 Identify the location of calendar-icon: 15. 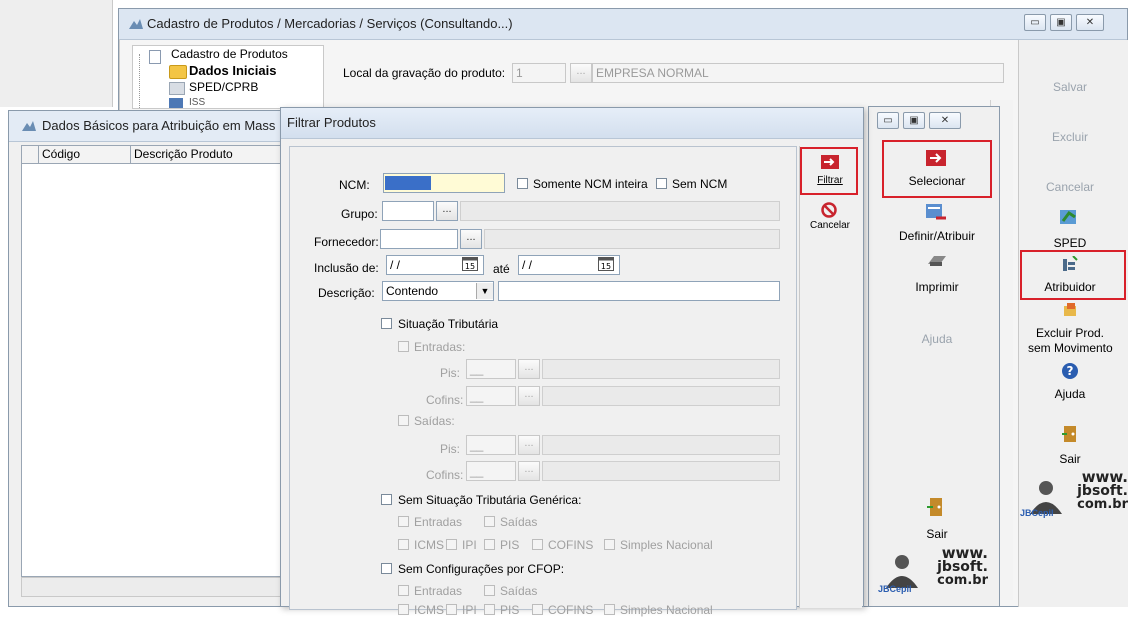
(470, 264).